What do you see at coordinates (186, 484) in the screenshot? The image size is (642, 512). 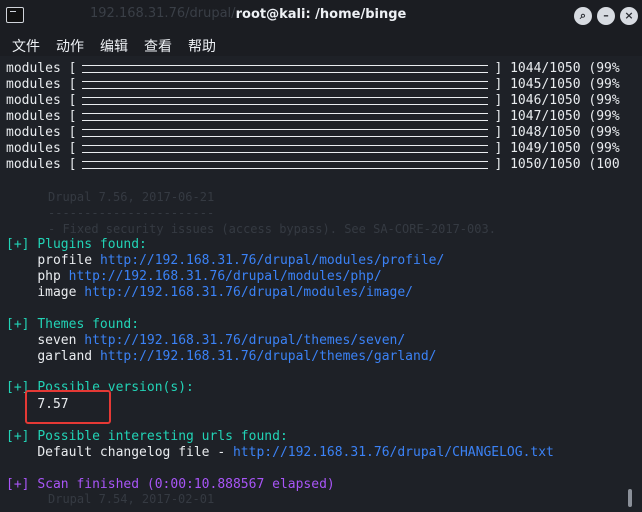 I see `scan-finished-text: Scan finished (0:00:10.888567 elapsed)` at bounding box center [186, 484].